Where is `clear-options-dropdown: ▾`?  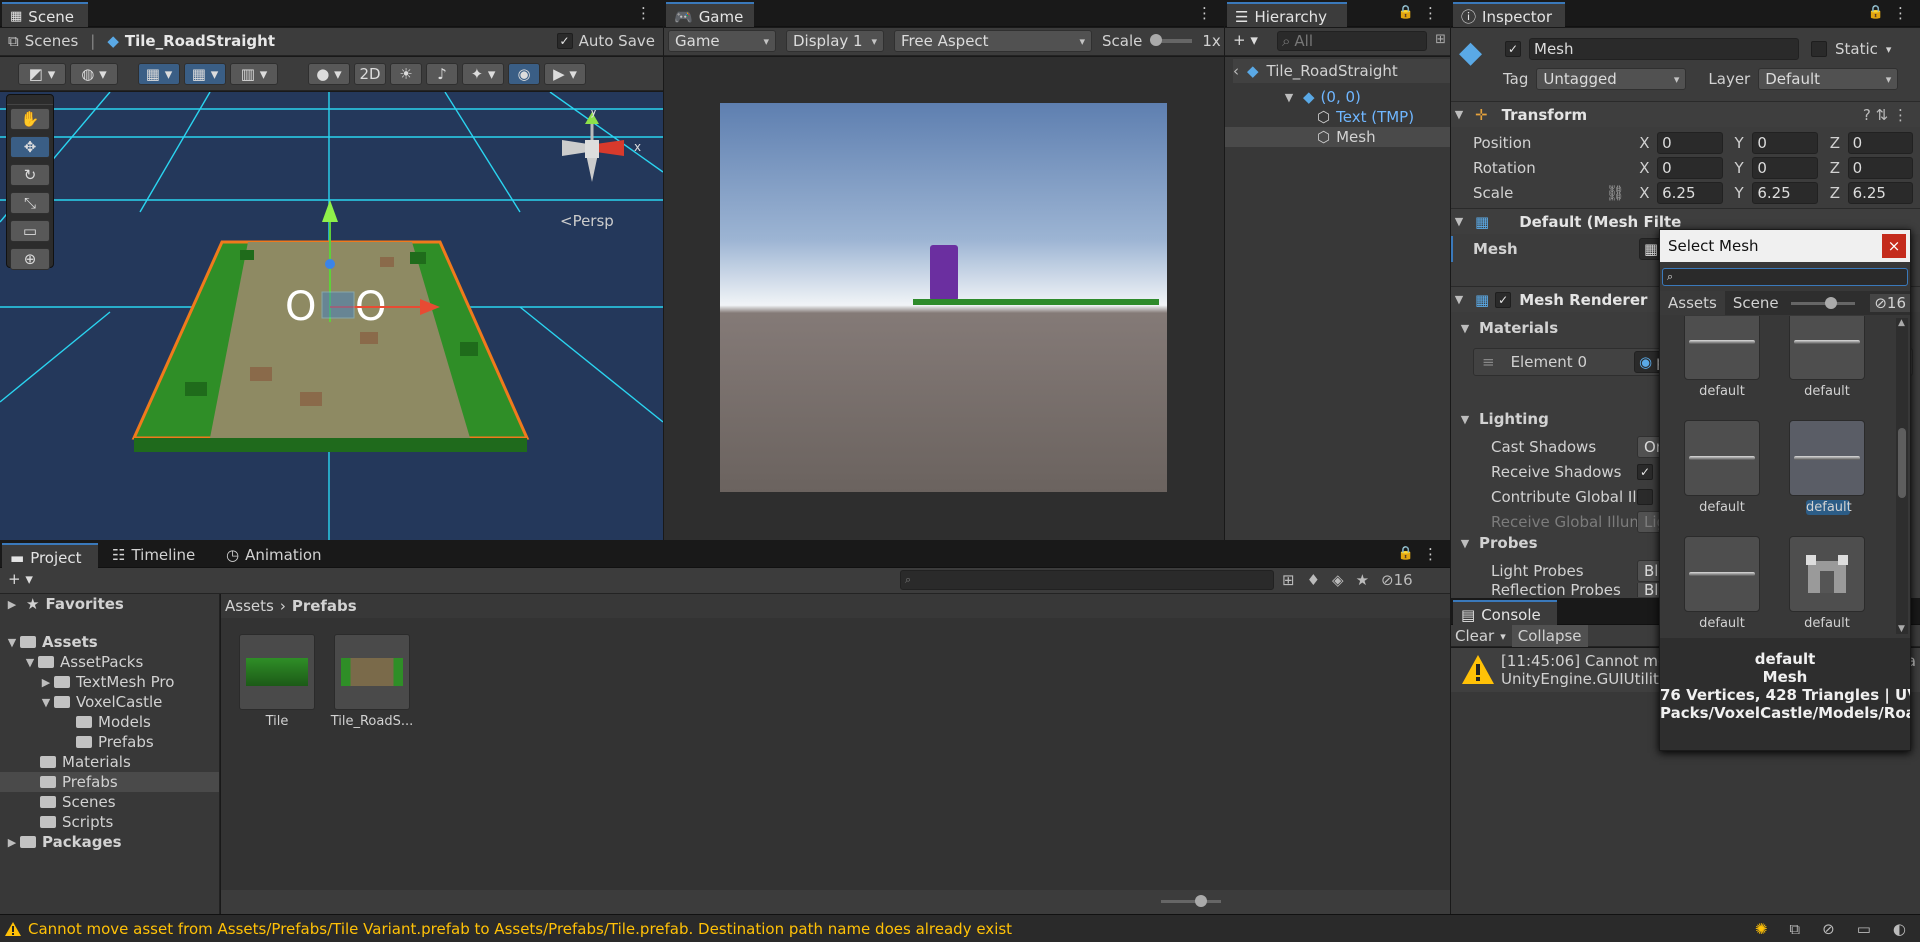
clear-options-dropdown: ▾ is located at coordinates (1503, 636).